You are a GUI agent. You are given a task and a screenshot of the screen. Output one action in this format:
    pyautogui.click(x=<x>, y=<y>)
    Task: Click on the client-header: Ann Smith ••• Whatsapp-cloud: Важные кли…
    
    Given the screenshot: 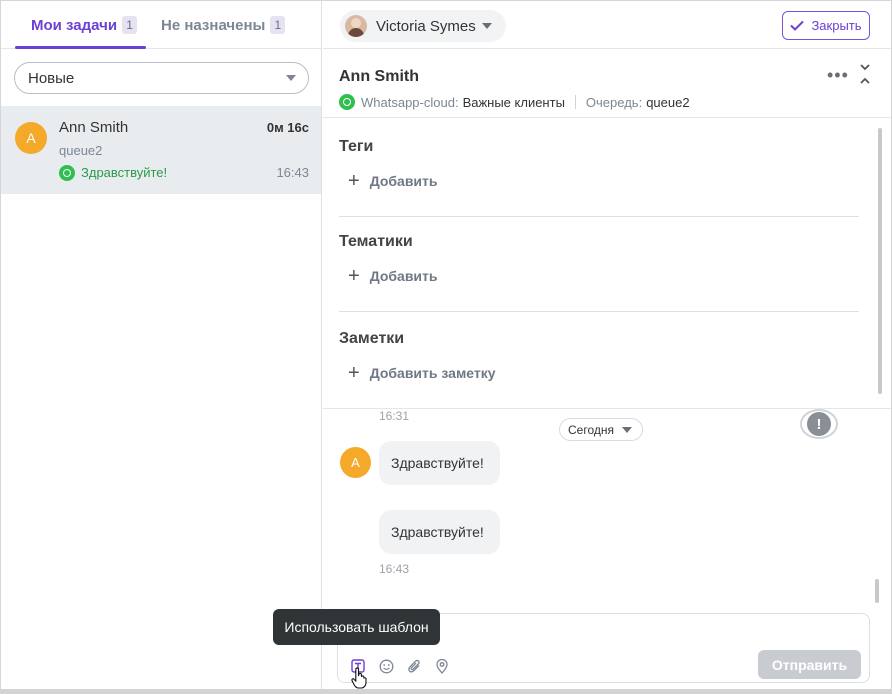 What is the action you would take?
    pyautogui.click(x=606, y=86)
    